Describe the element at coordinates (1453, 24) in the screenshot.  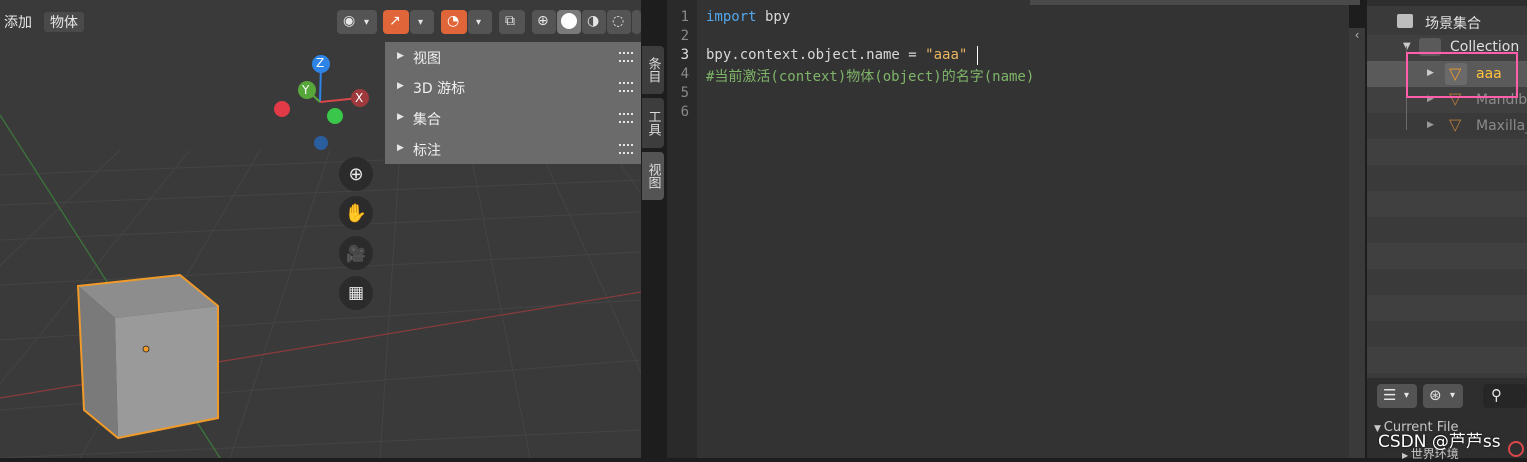
I see `outliner-label: 场景集合` at that location.